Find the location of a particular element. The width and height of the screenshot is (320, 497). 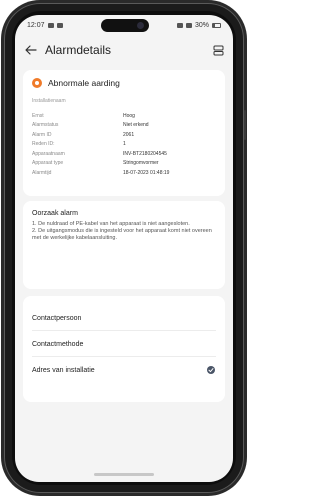

info-value: 2061 is located at coordinates (129, 134).